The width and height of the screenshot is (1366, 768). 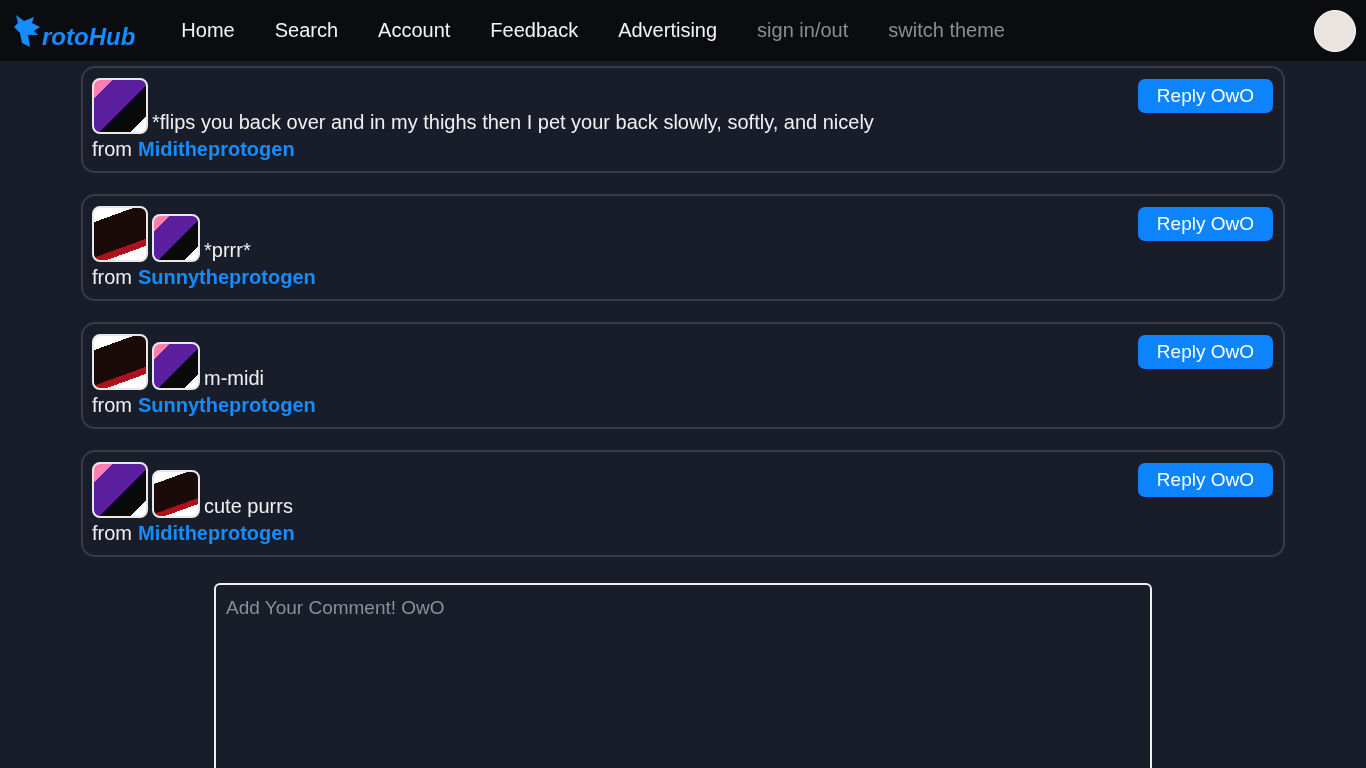 I want to click on nav-link: switch theme, so click(x=946, y=30).